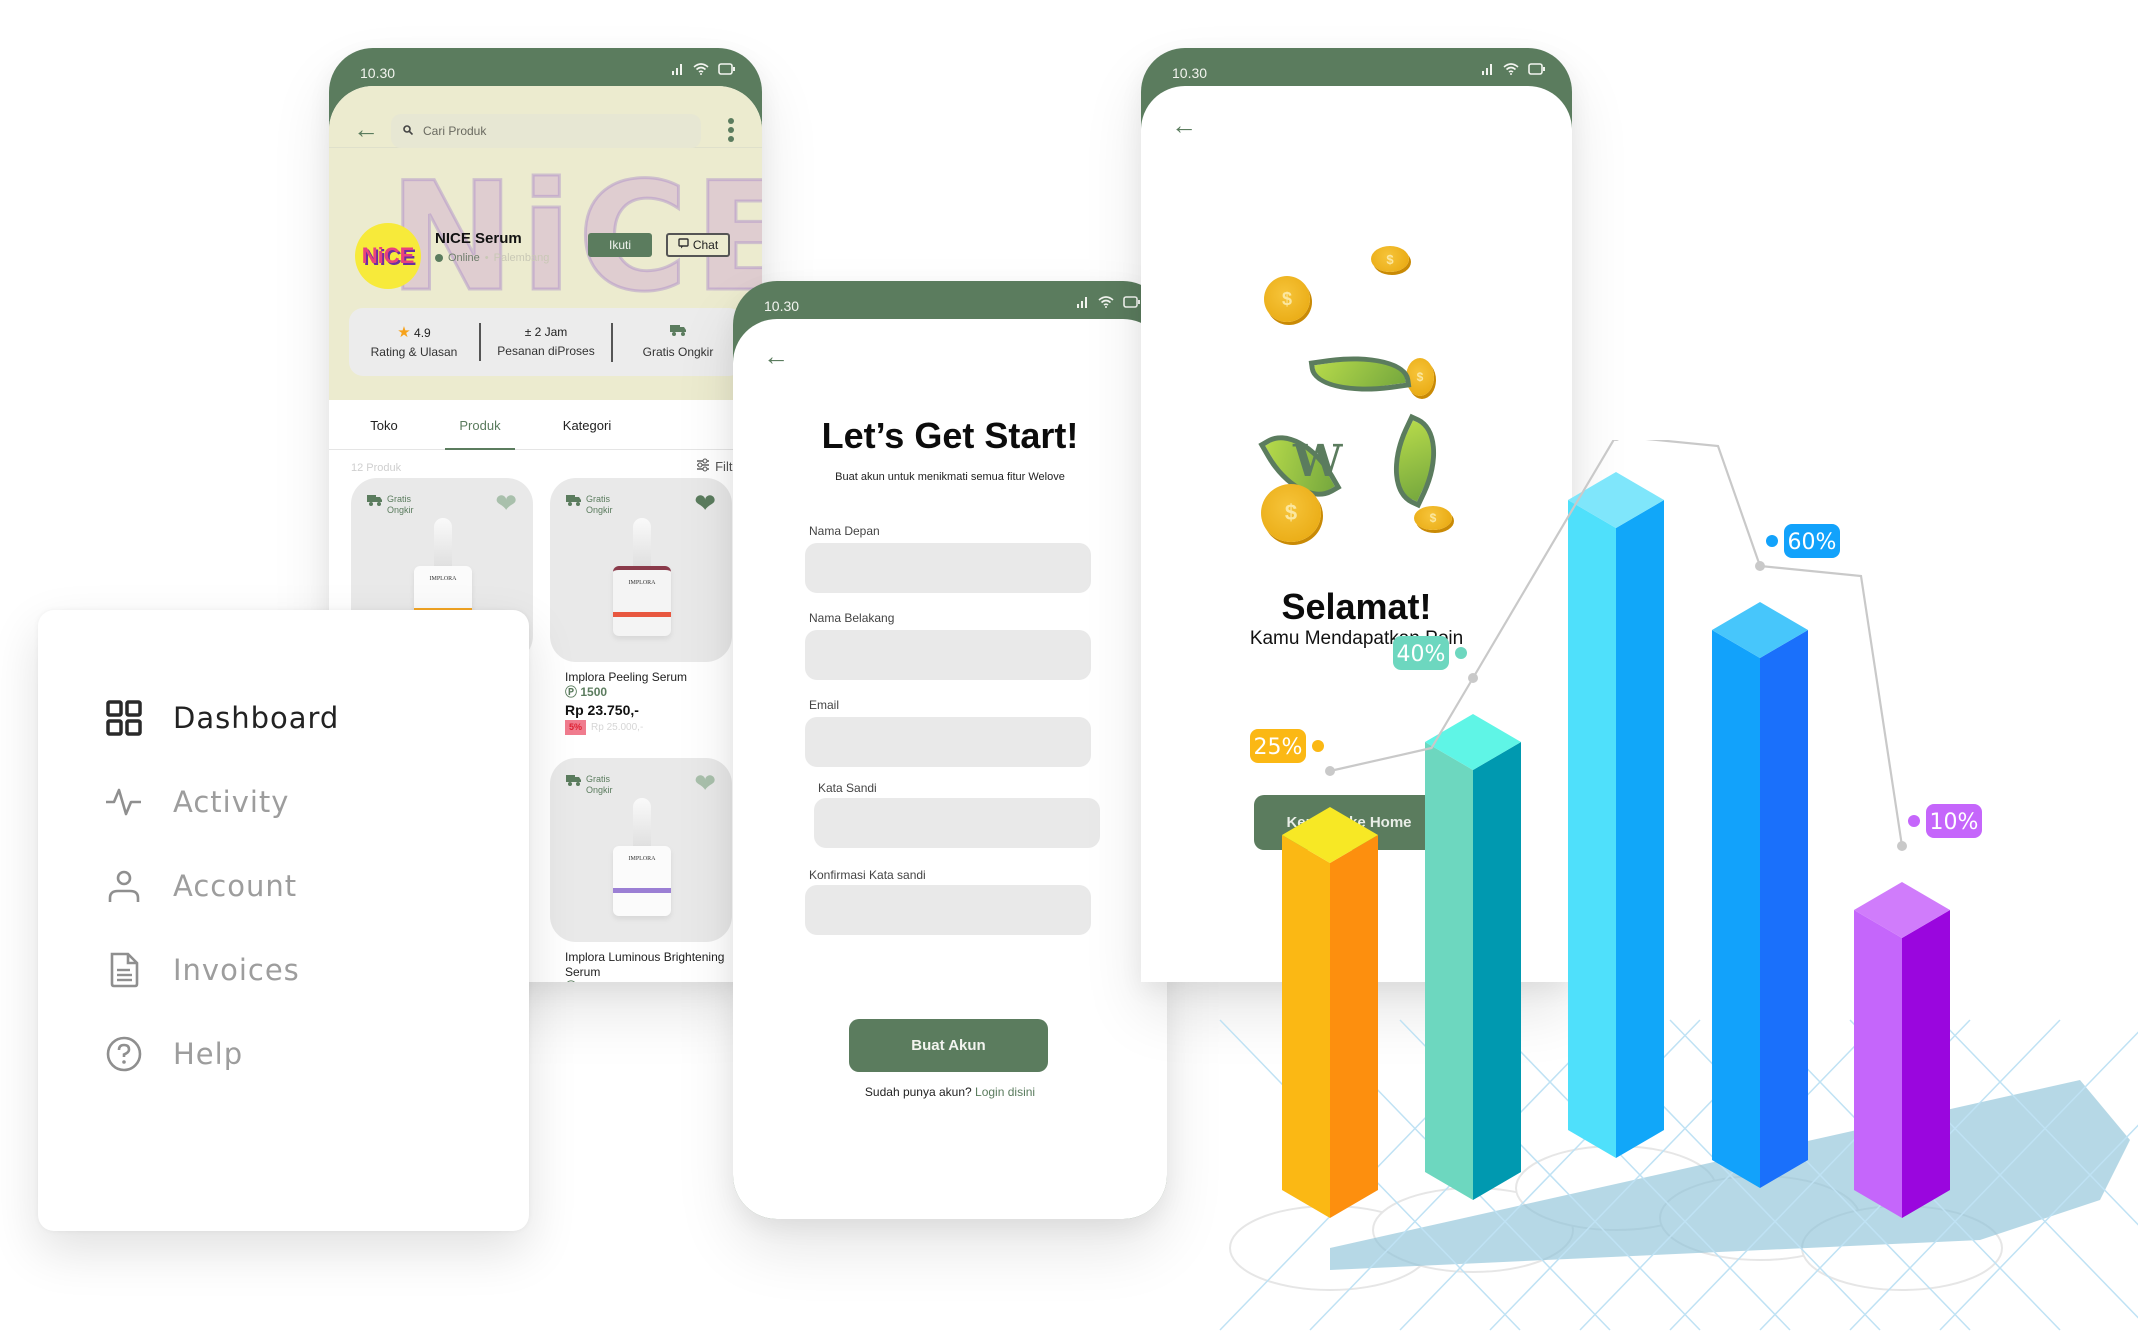 The height and width of the screenshot is (1341, 2138). I want to click on shop-name: NICE Serum, so click(478, 238).